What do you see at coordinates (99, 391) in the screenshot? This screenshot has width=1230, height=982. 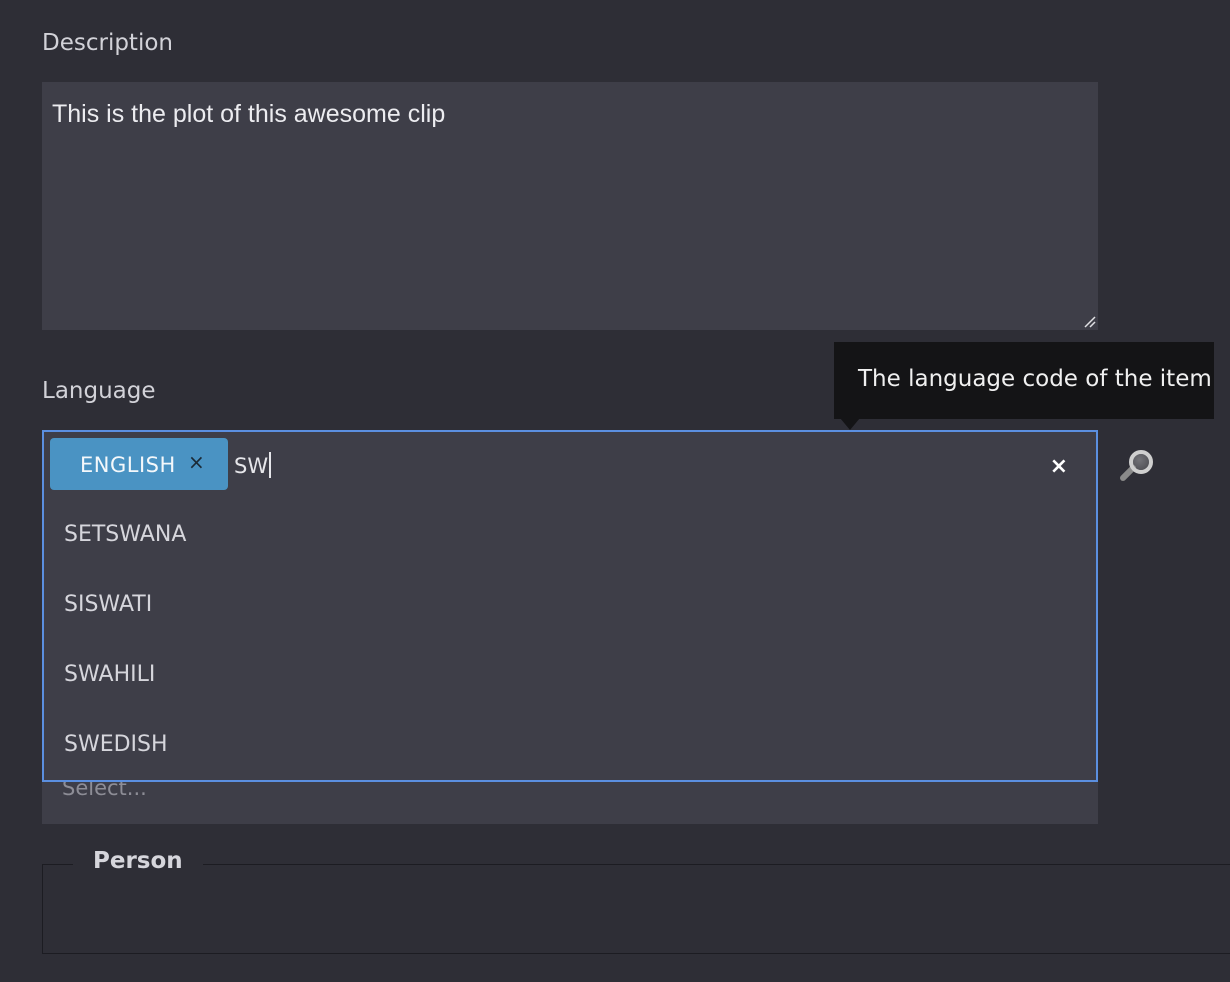 I see `language-label: Language` at bounding box center [99, 391].